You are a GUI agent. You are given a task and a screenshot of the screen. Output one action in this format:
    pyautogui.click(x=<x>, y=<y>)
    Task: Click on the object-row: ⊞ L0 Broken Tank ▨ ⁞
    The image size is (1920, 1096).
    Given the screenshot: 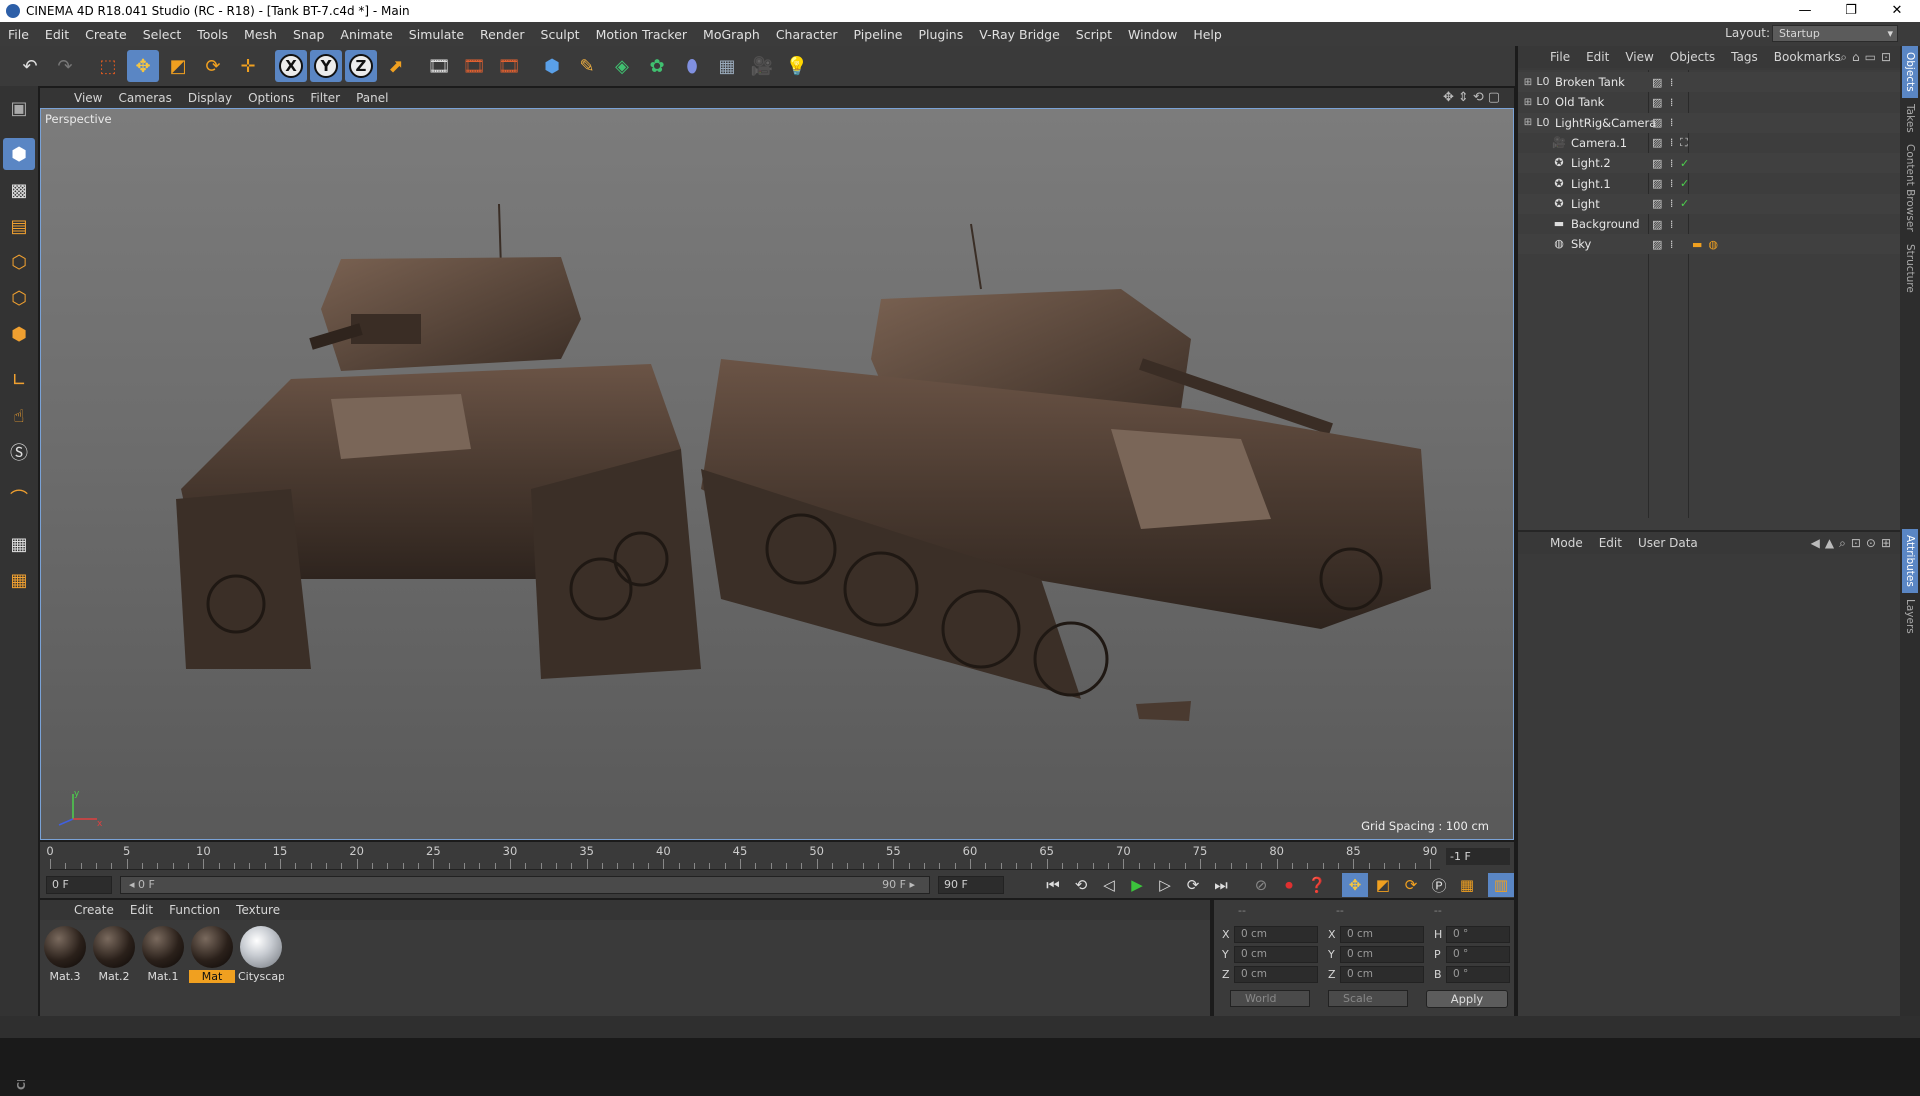 What is the action you would take?
    pyautogui.click(x=1709, y=82)
    